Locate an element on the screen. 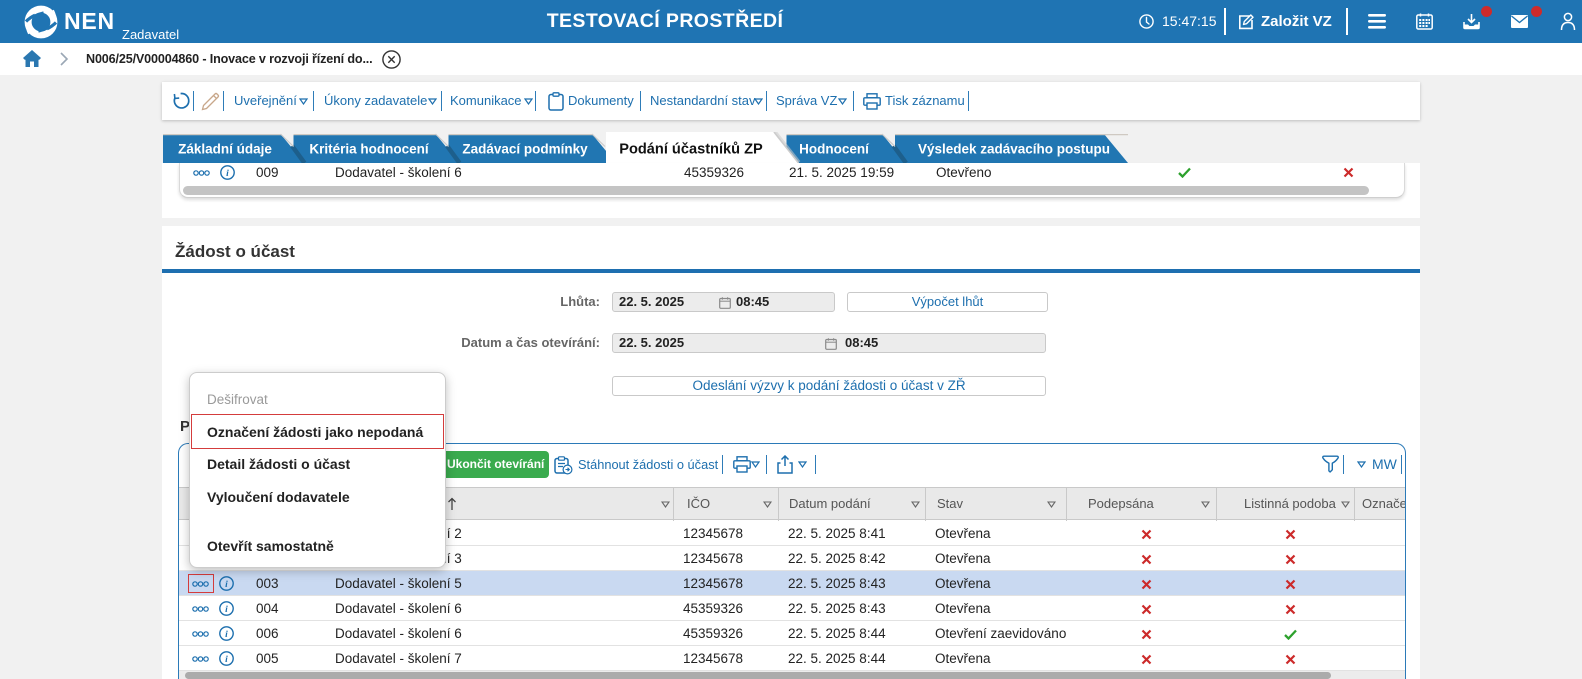 This screenshot has height=679, width=1582. svg-text: Hodnocení is located at coordinates (834, 148).